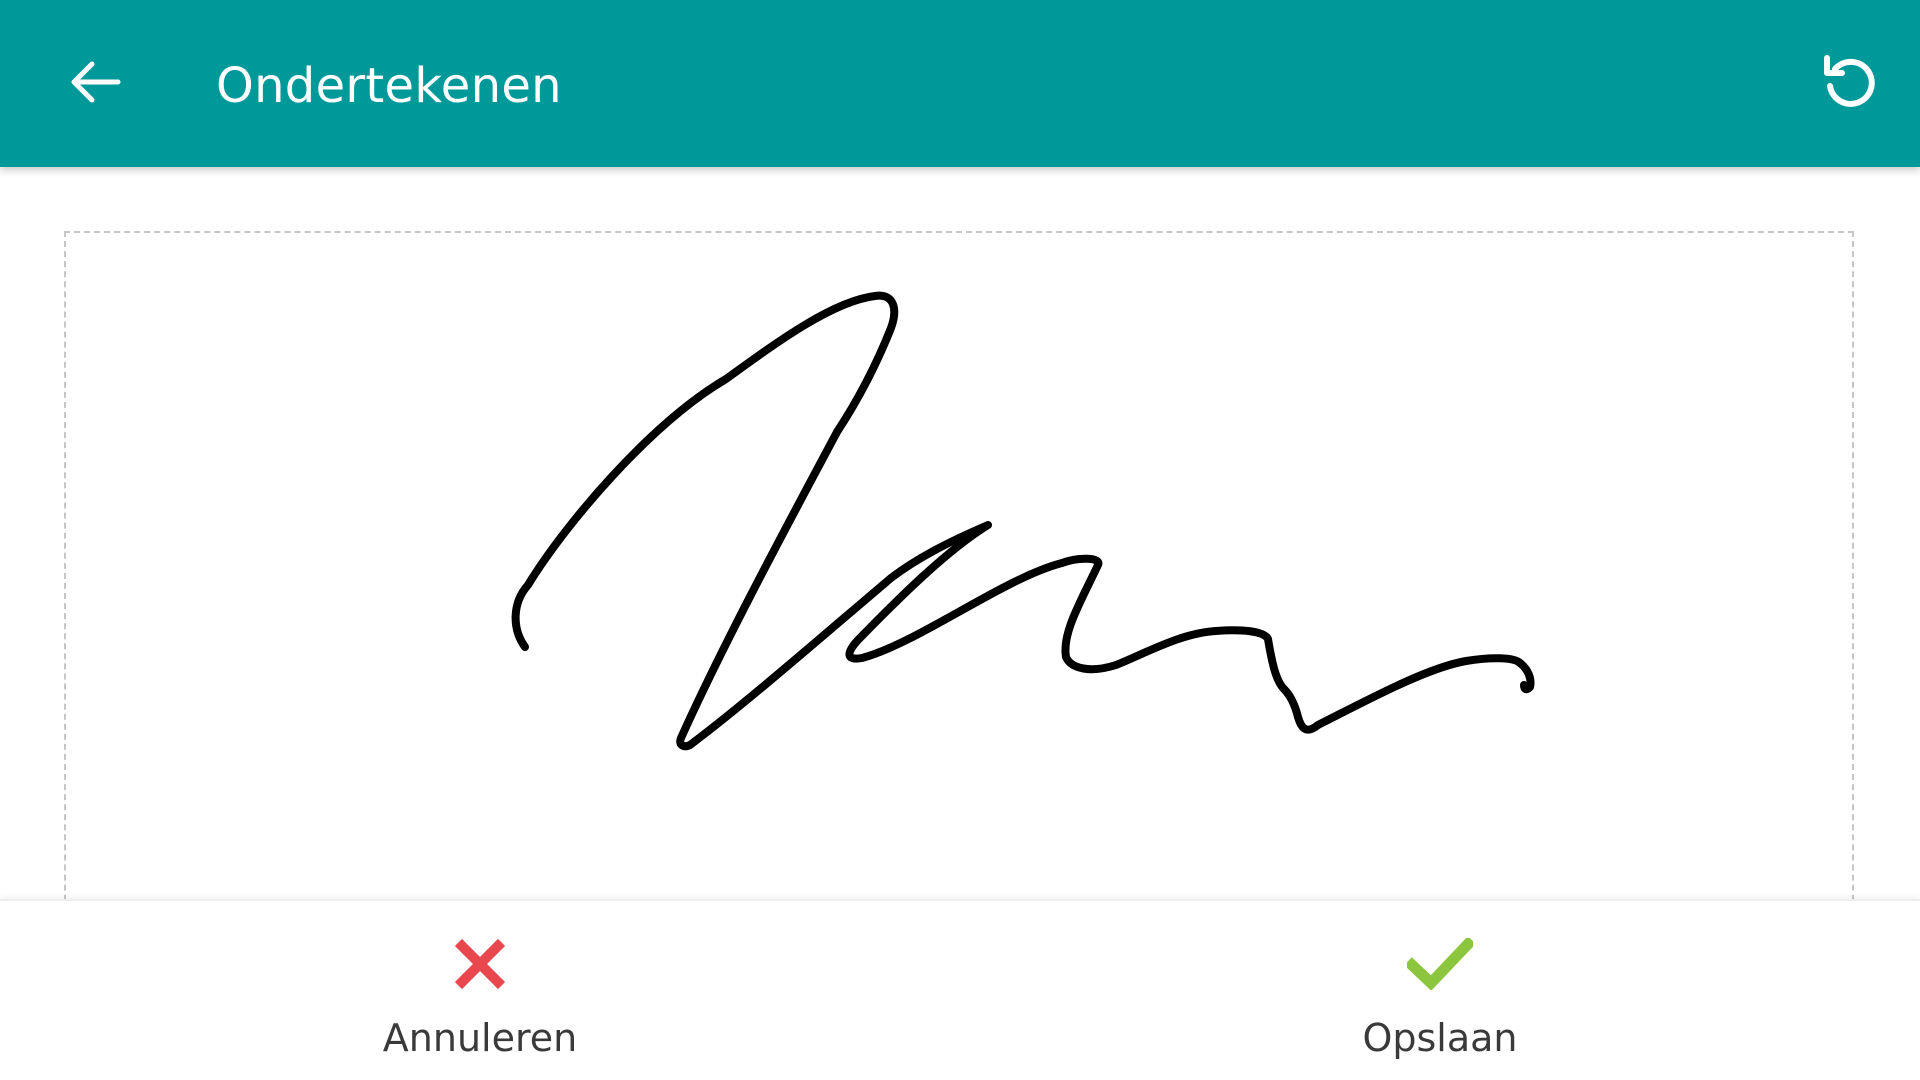 This screenshot has height=1080, width=1920. I want to click on save-button: Opslaan, so click(1440, 990).